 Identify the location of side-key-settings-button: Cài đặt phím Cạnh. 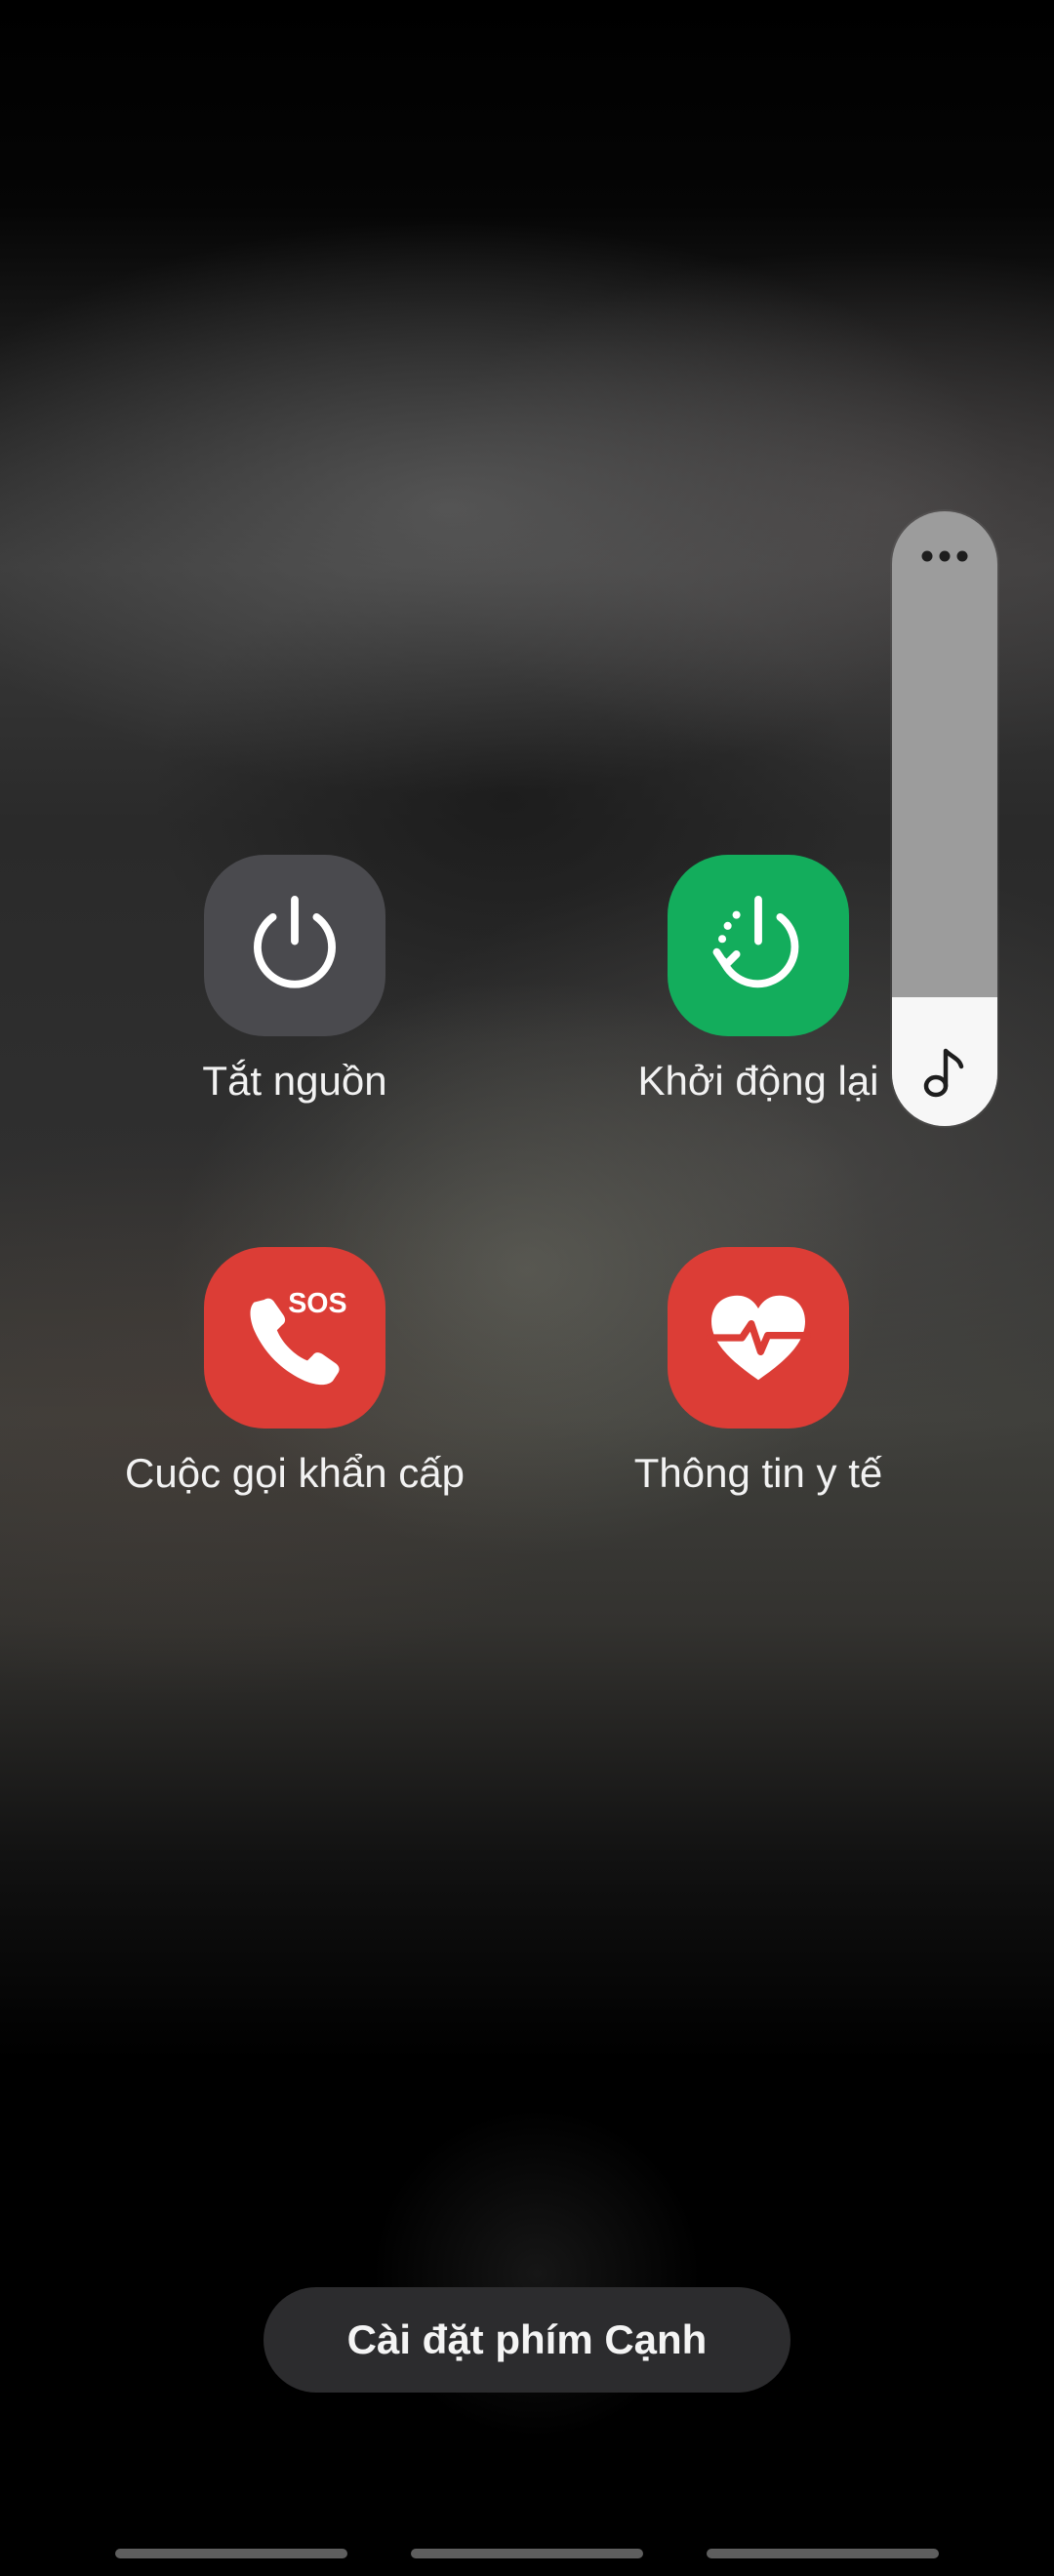
(527, 2340).